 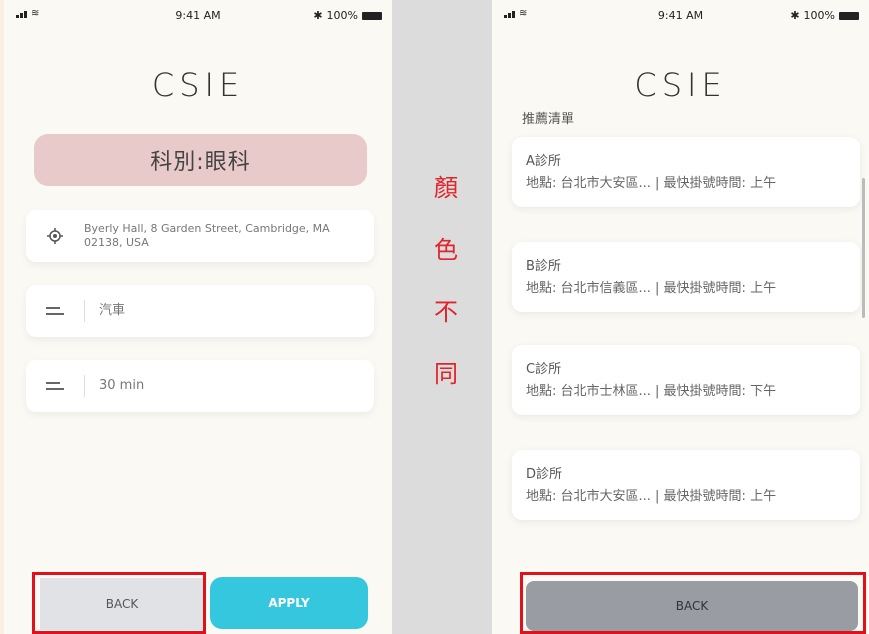 I want to click on location-icon, so click(x=55, y=236).